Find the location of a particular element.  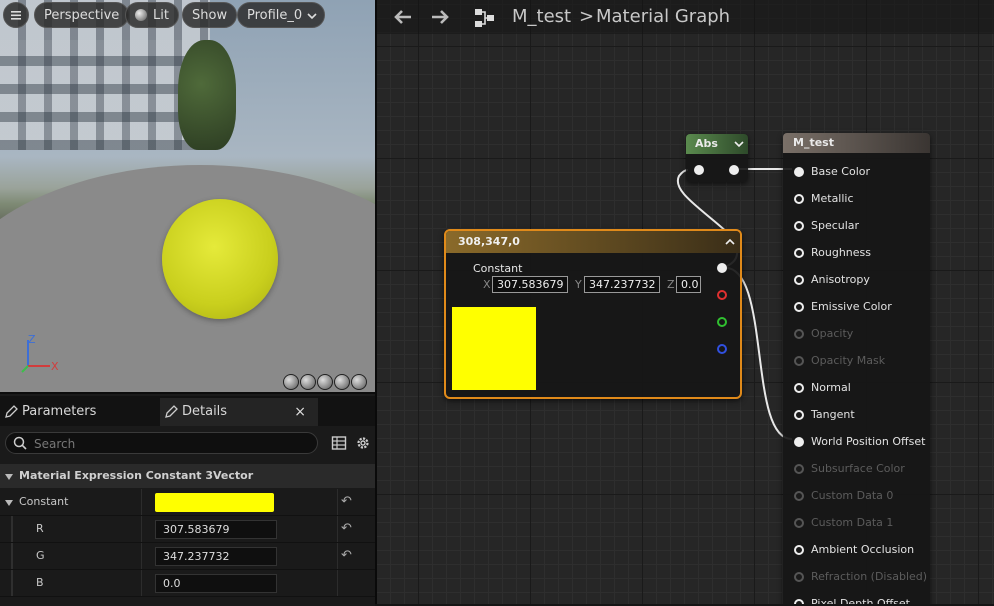

material-input-row: World Position Offset is located at coordinates (856, 447).